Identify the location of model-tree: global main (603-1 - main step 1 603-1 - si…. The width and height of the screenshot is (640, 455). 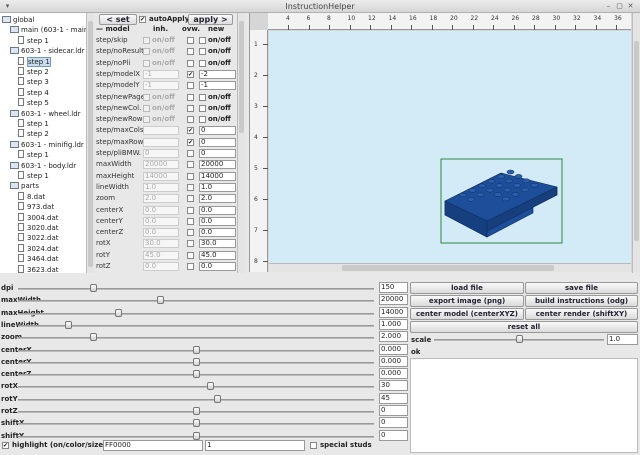
(43, 143).